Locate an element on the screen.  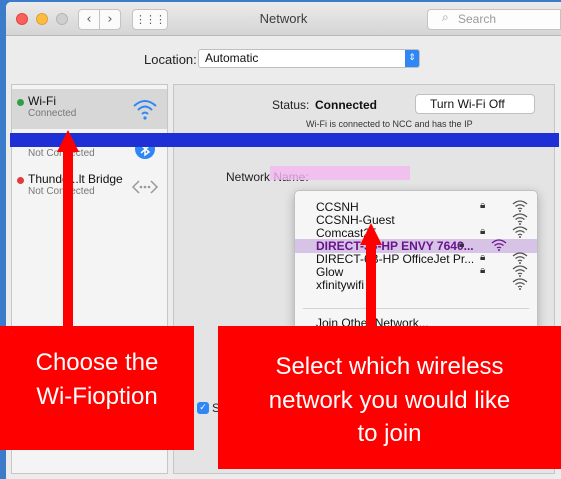
location-select: Automatic ⇕ is located at coordinates (309, 58).